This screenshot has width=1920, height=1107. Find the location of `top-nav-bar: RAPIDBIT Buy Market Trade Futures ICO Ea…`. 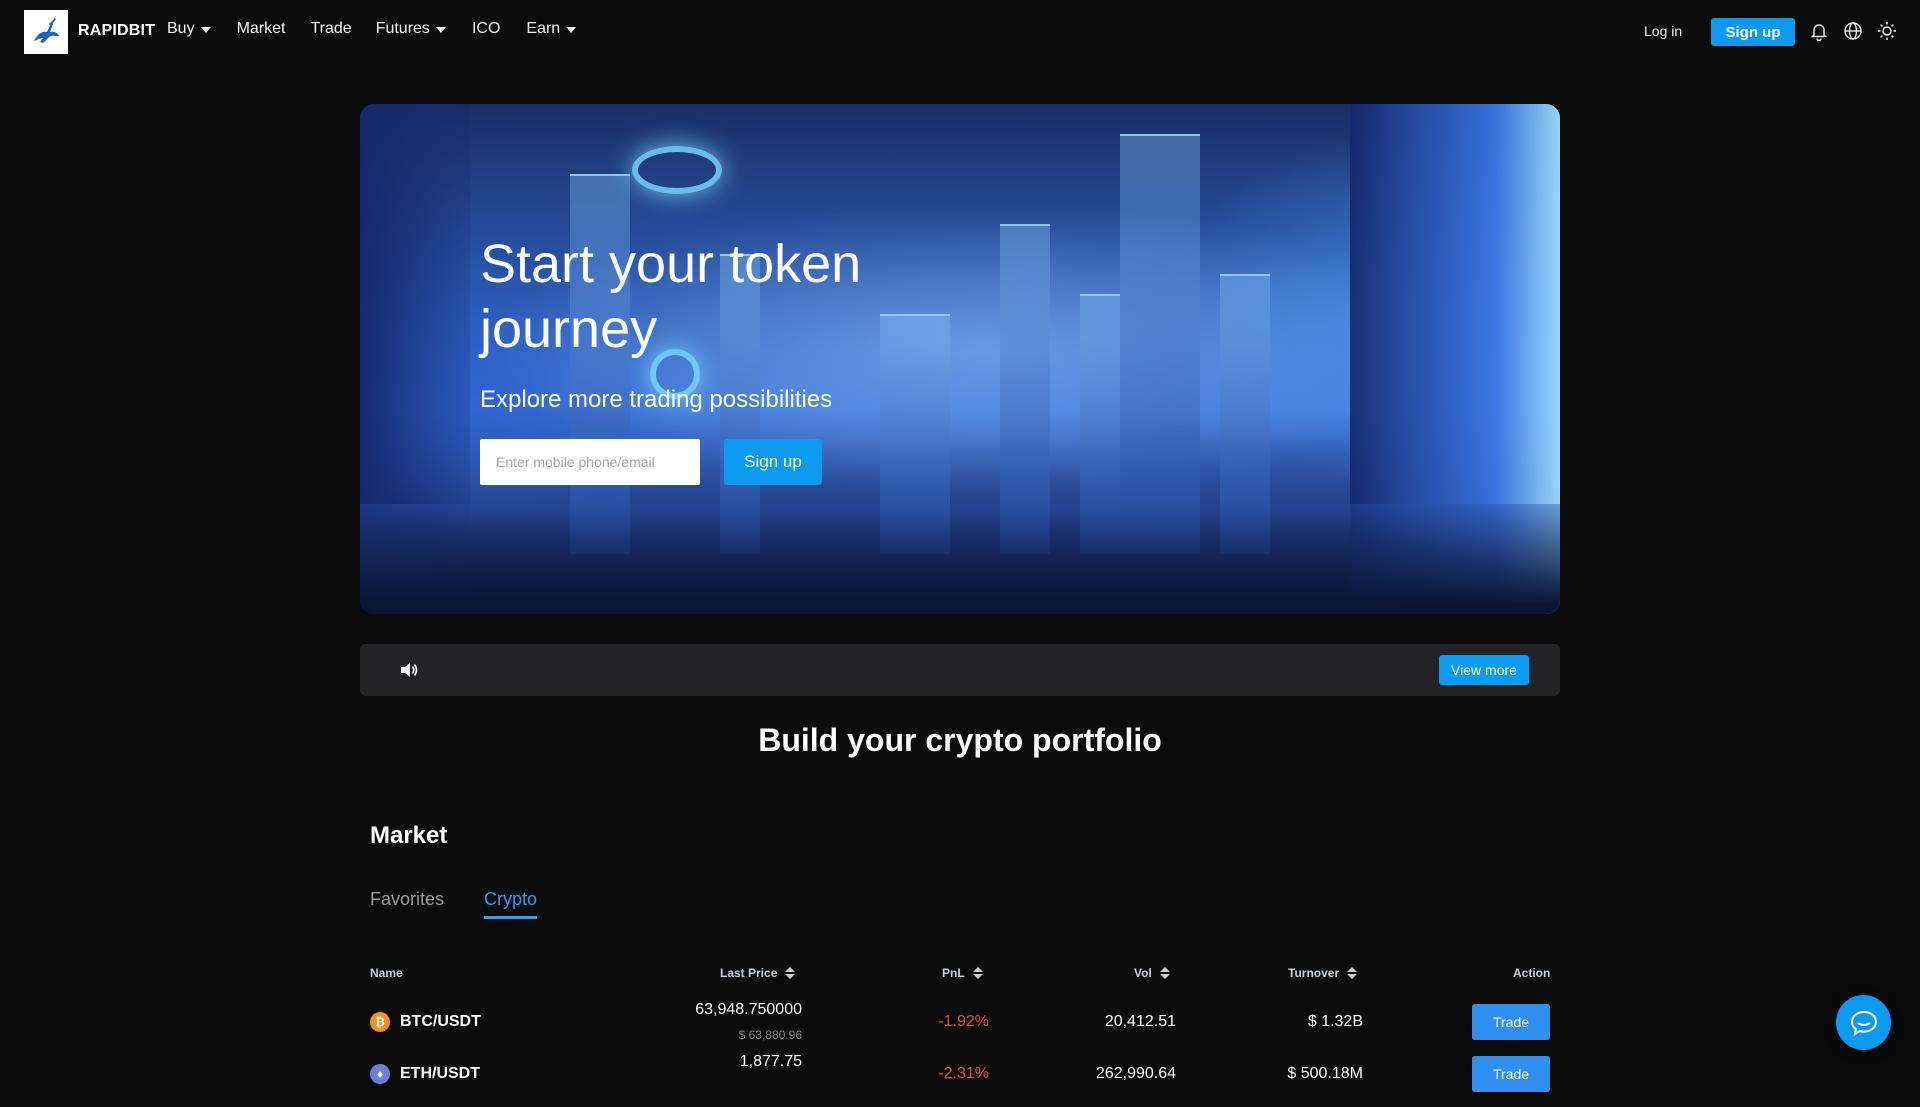

top-nav-bar: RAPIDBIT Buy Market Trade Futures ICO Ea… is located at coordinates (960, 31).